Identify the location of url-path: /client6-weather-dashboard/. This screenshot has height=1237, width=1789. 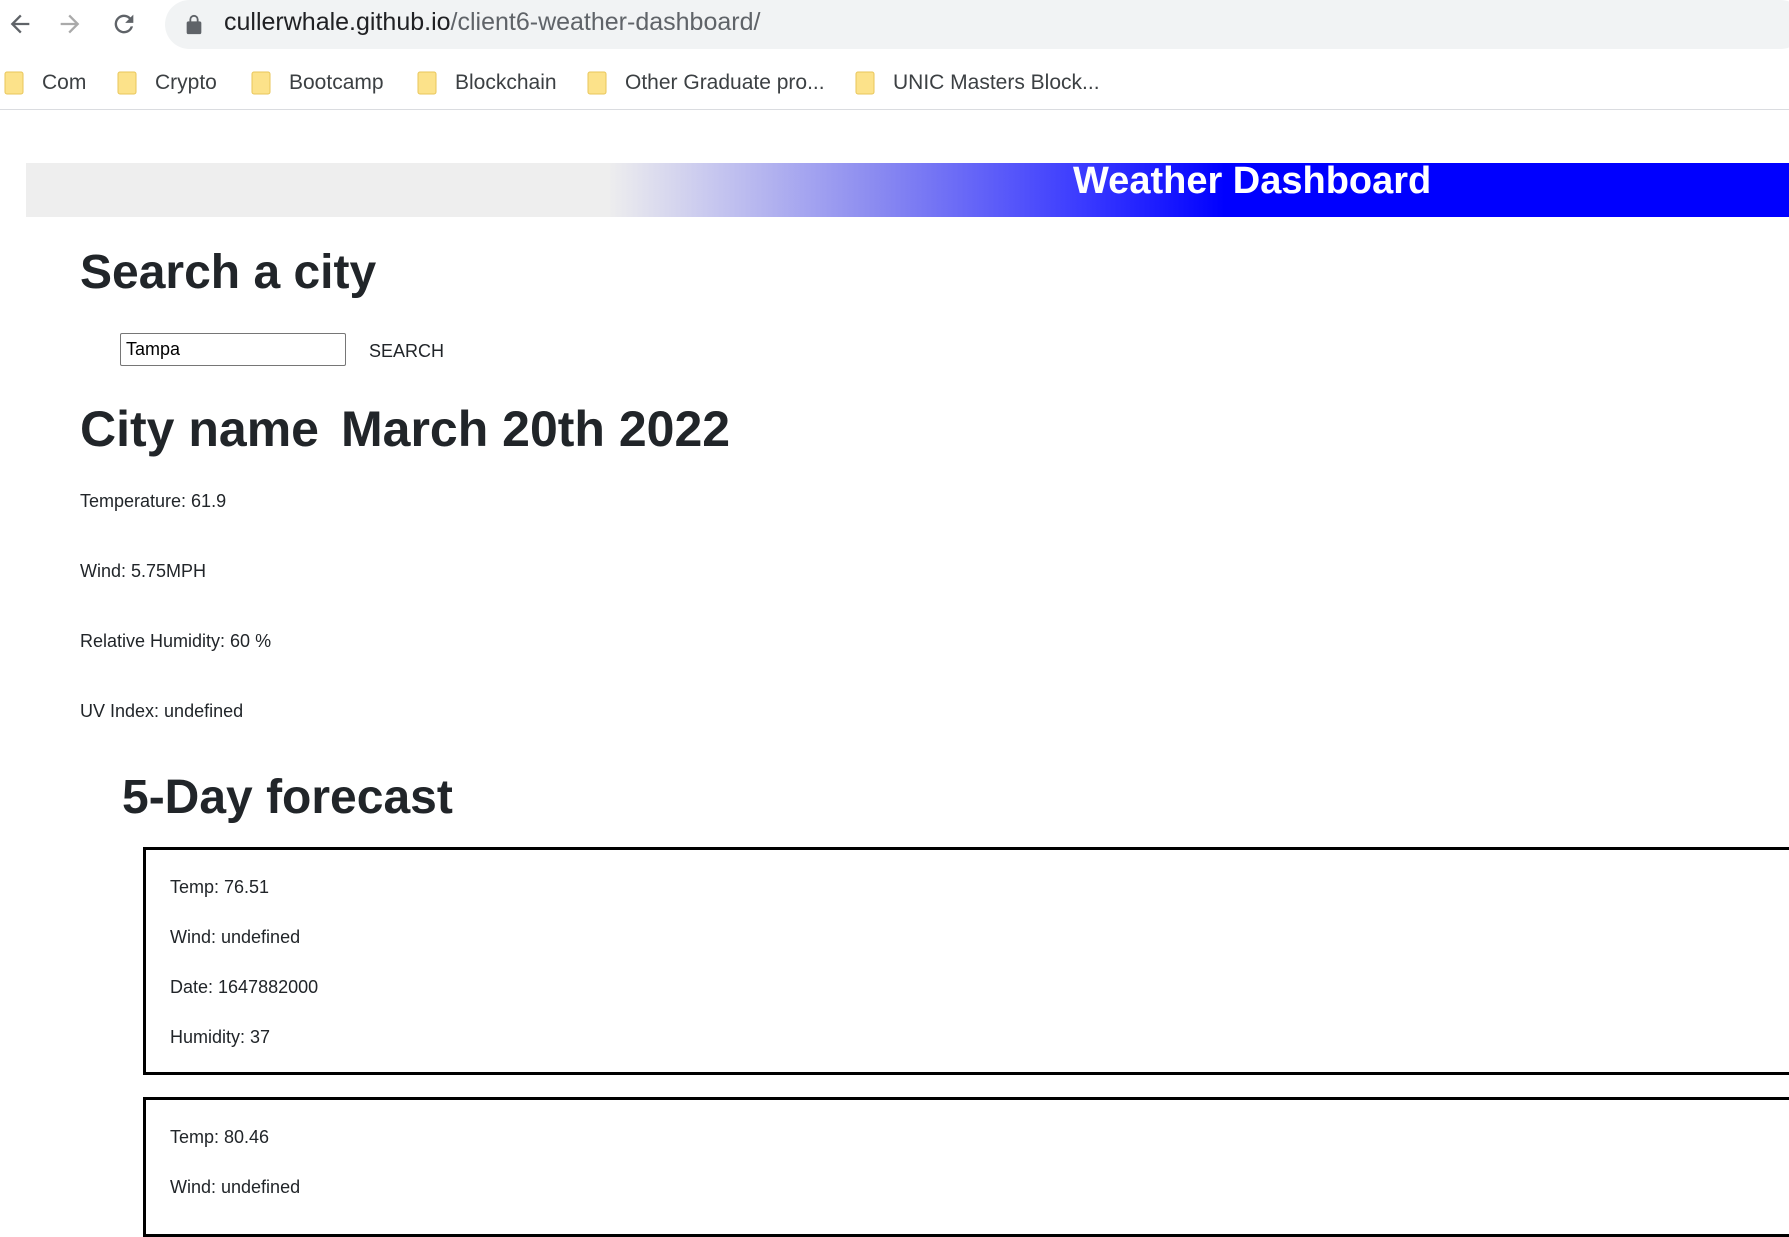
(605, 22).